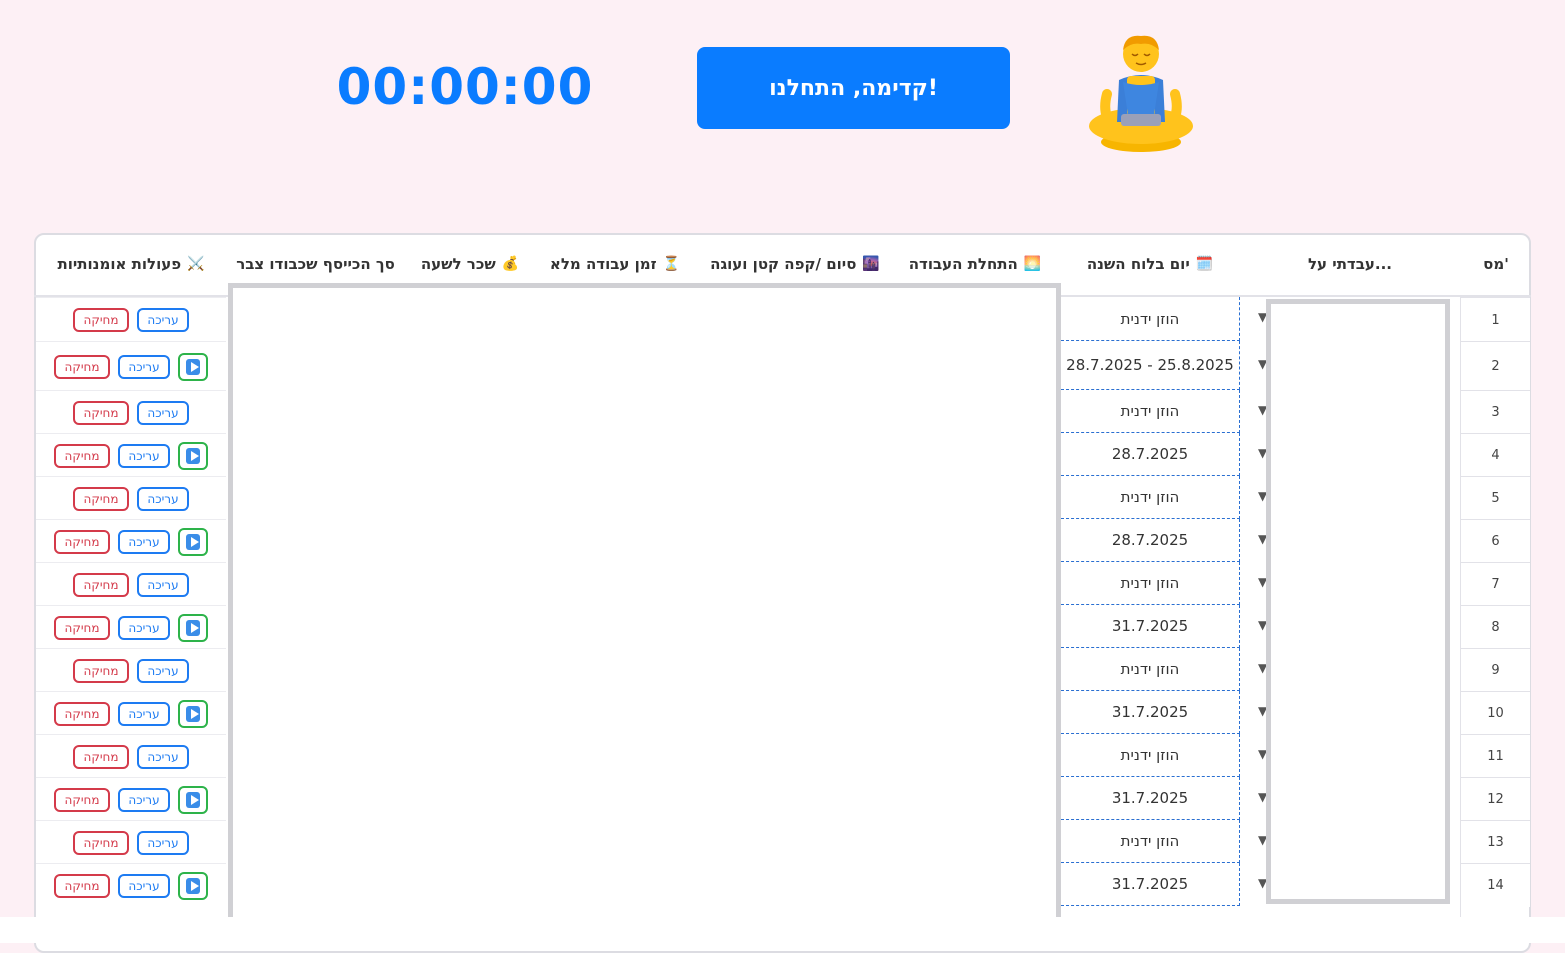  Describe the element at coordinates (458, 264) in the screenshot. I see `column-header-label: שכר לשעה` at that location.